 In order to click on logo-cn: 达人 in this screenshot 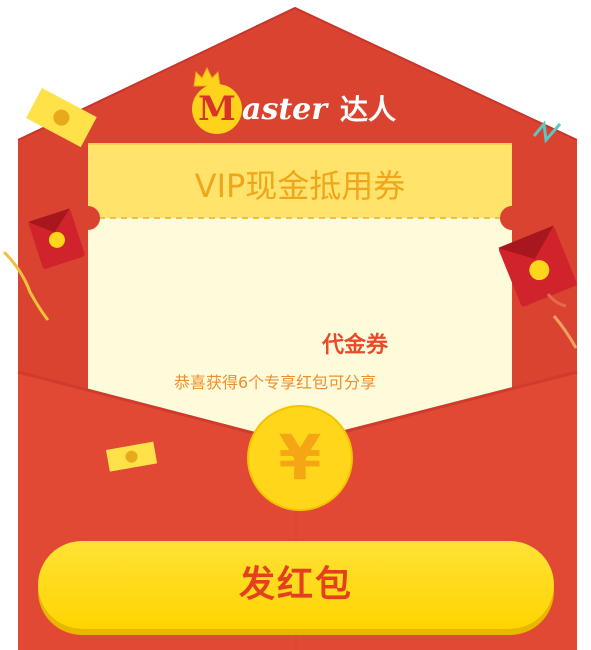, I will do `click(368, 109)`.